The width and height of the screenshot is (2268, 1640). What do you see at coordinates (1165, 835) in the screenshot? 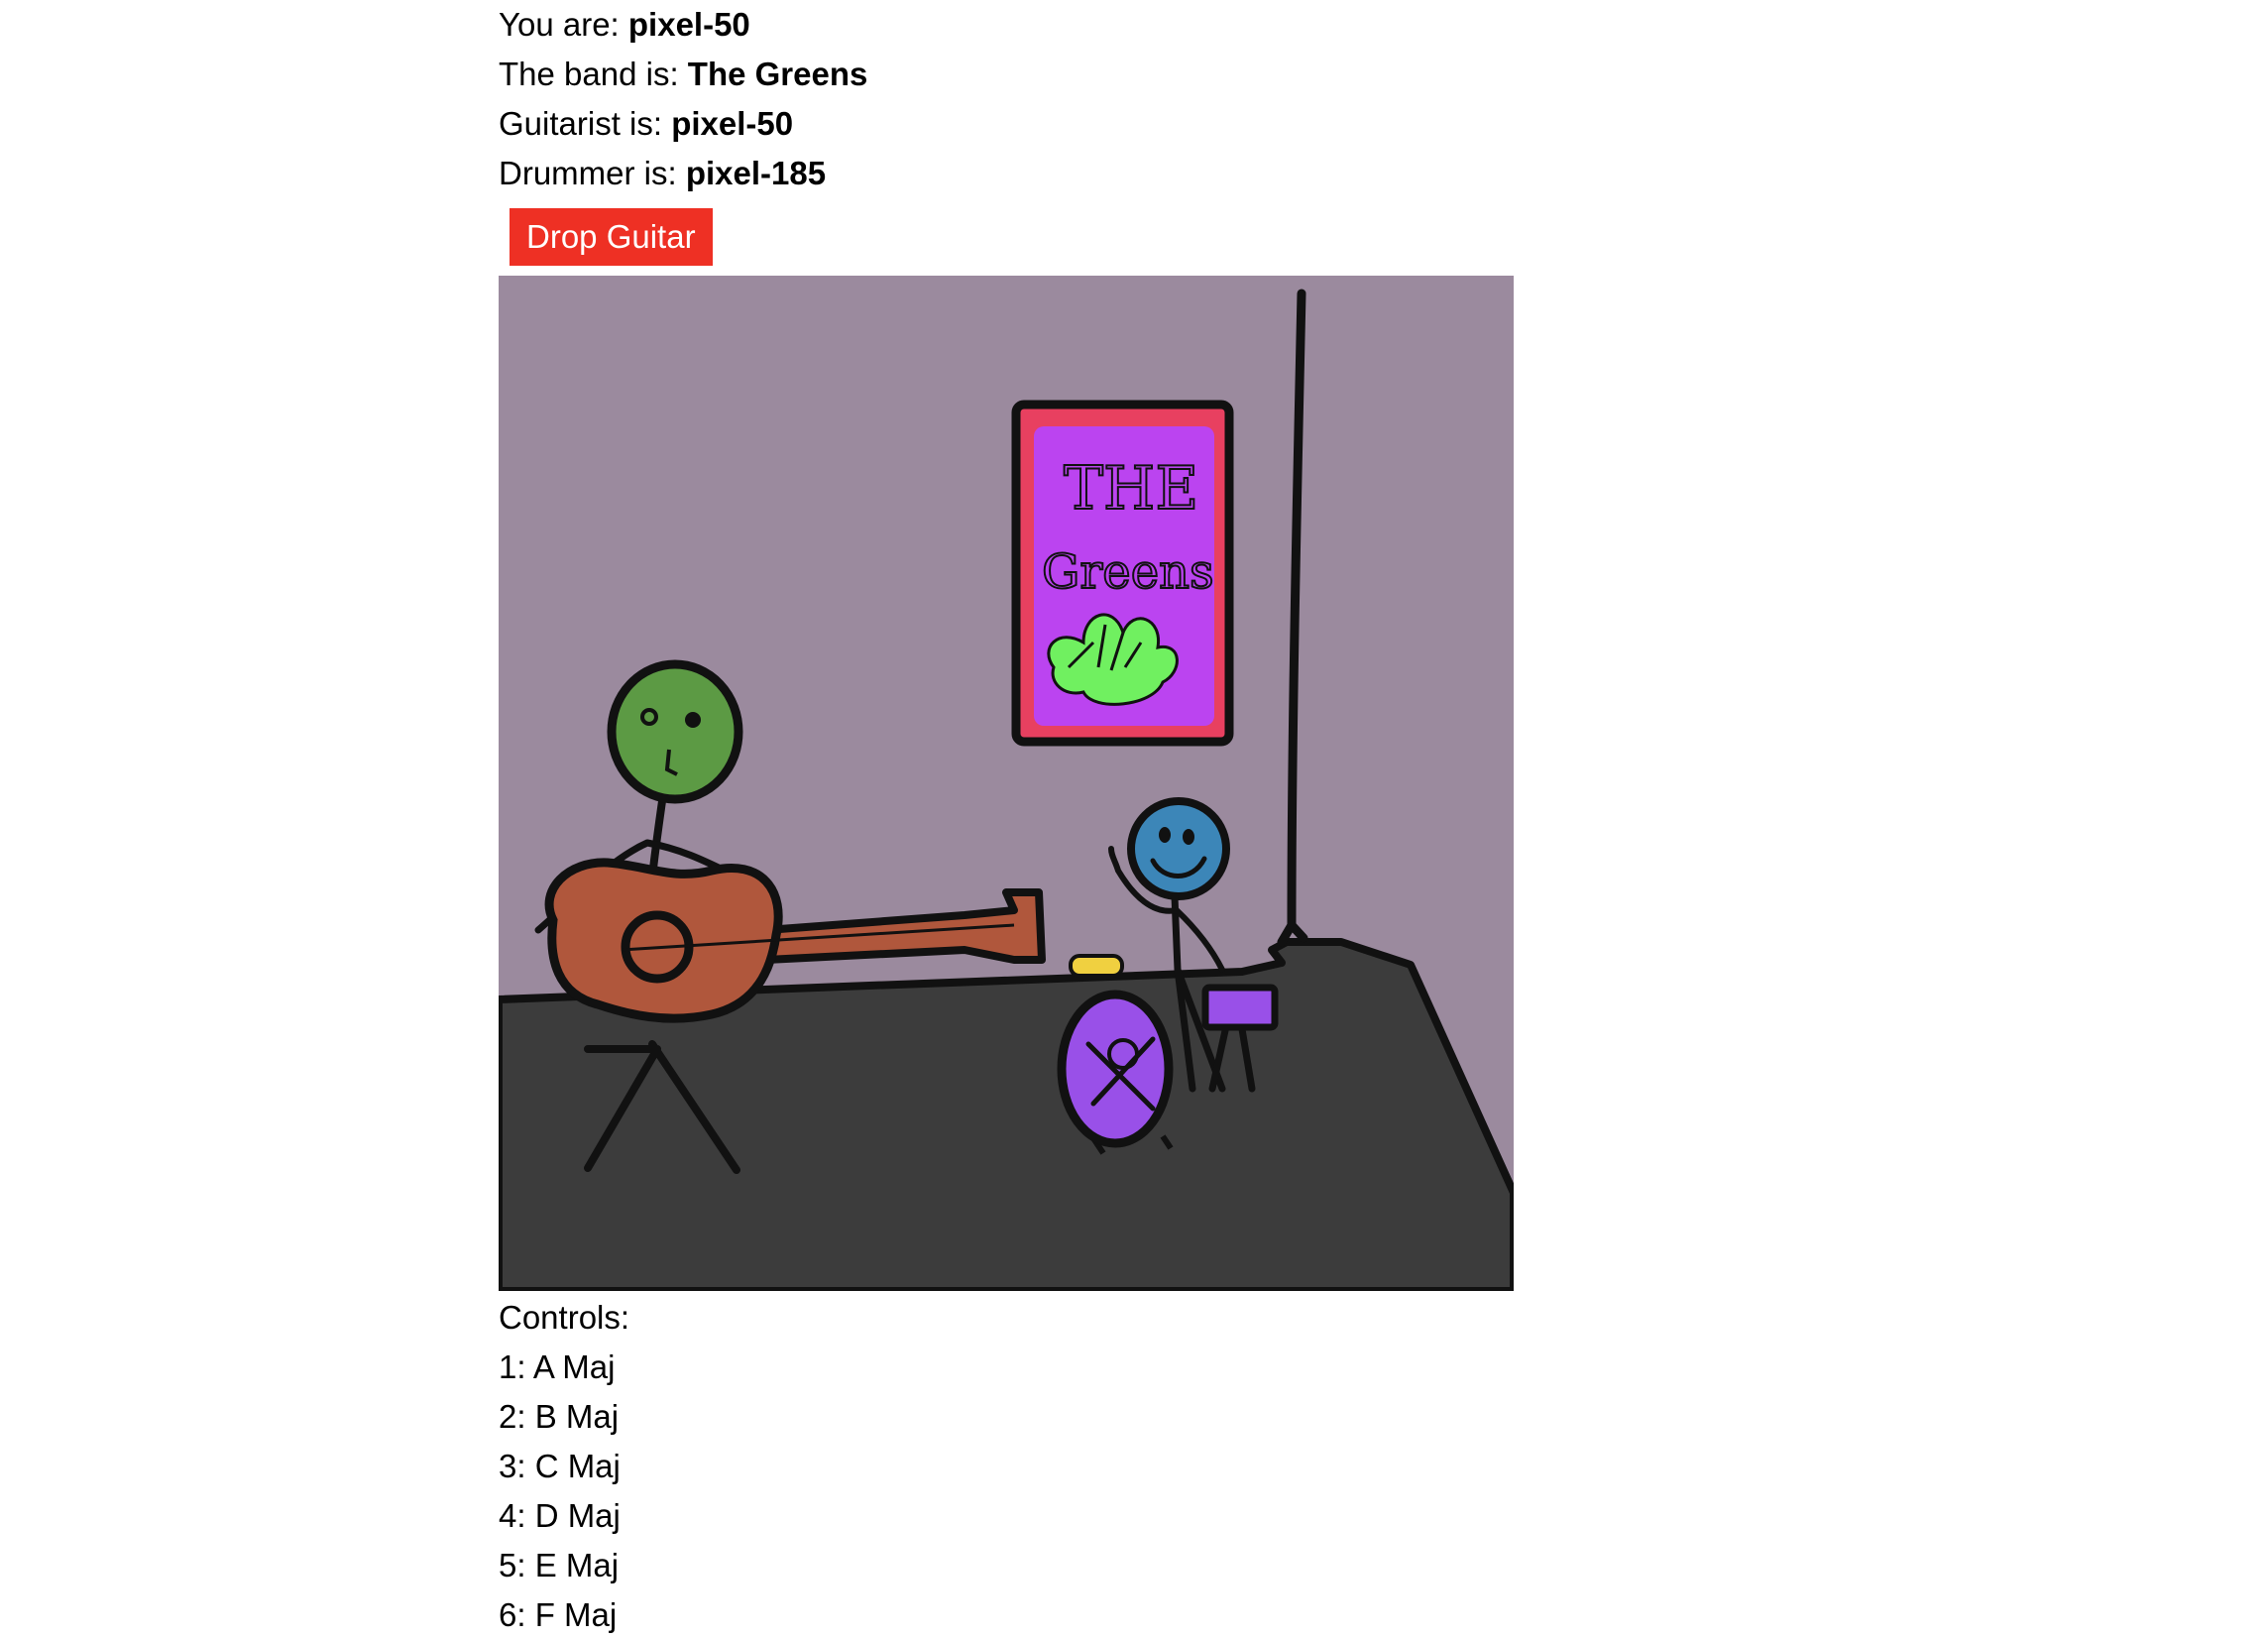
I see `drummer-eye-left` at bounding box center [1165, 835].